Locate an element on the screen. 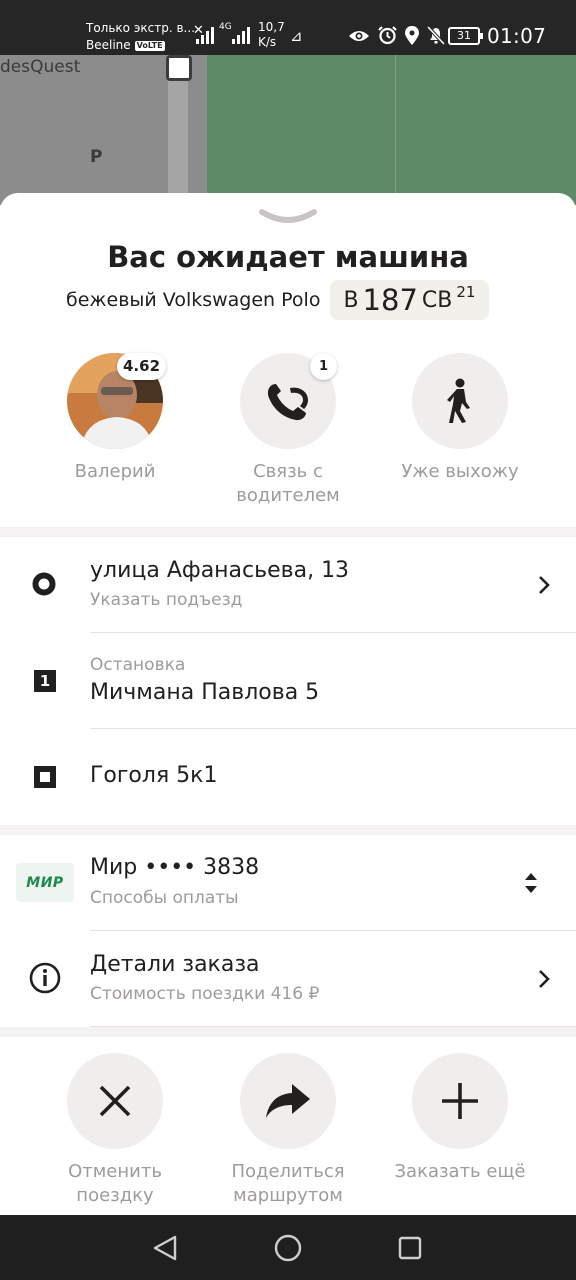  bell-off-icon is located at coordinates (436, 35).